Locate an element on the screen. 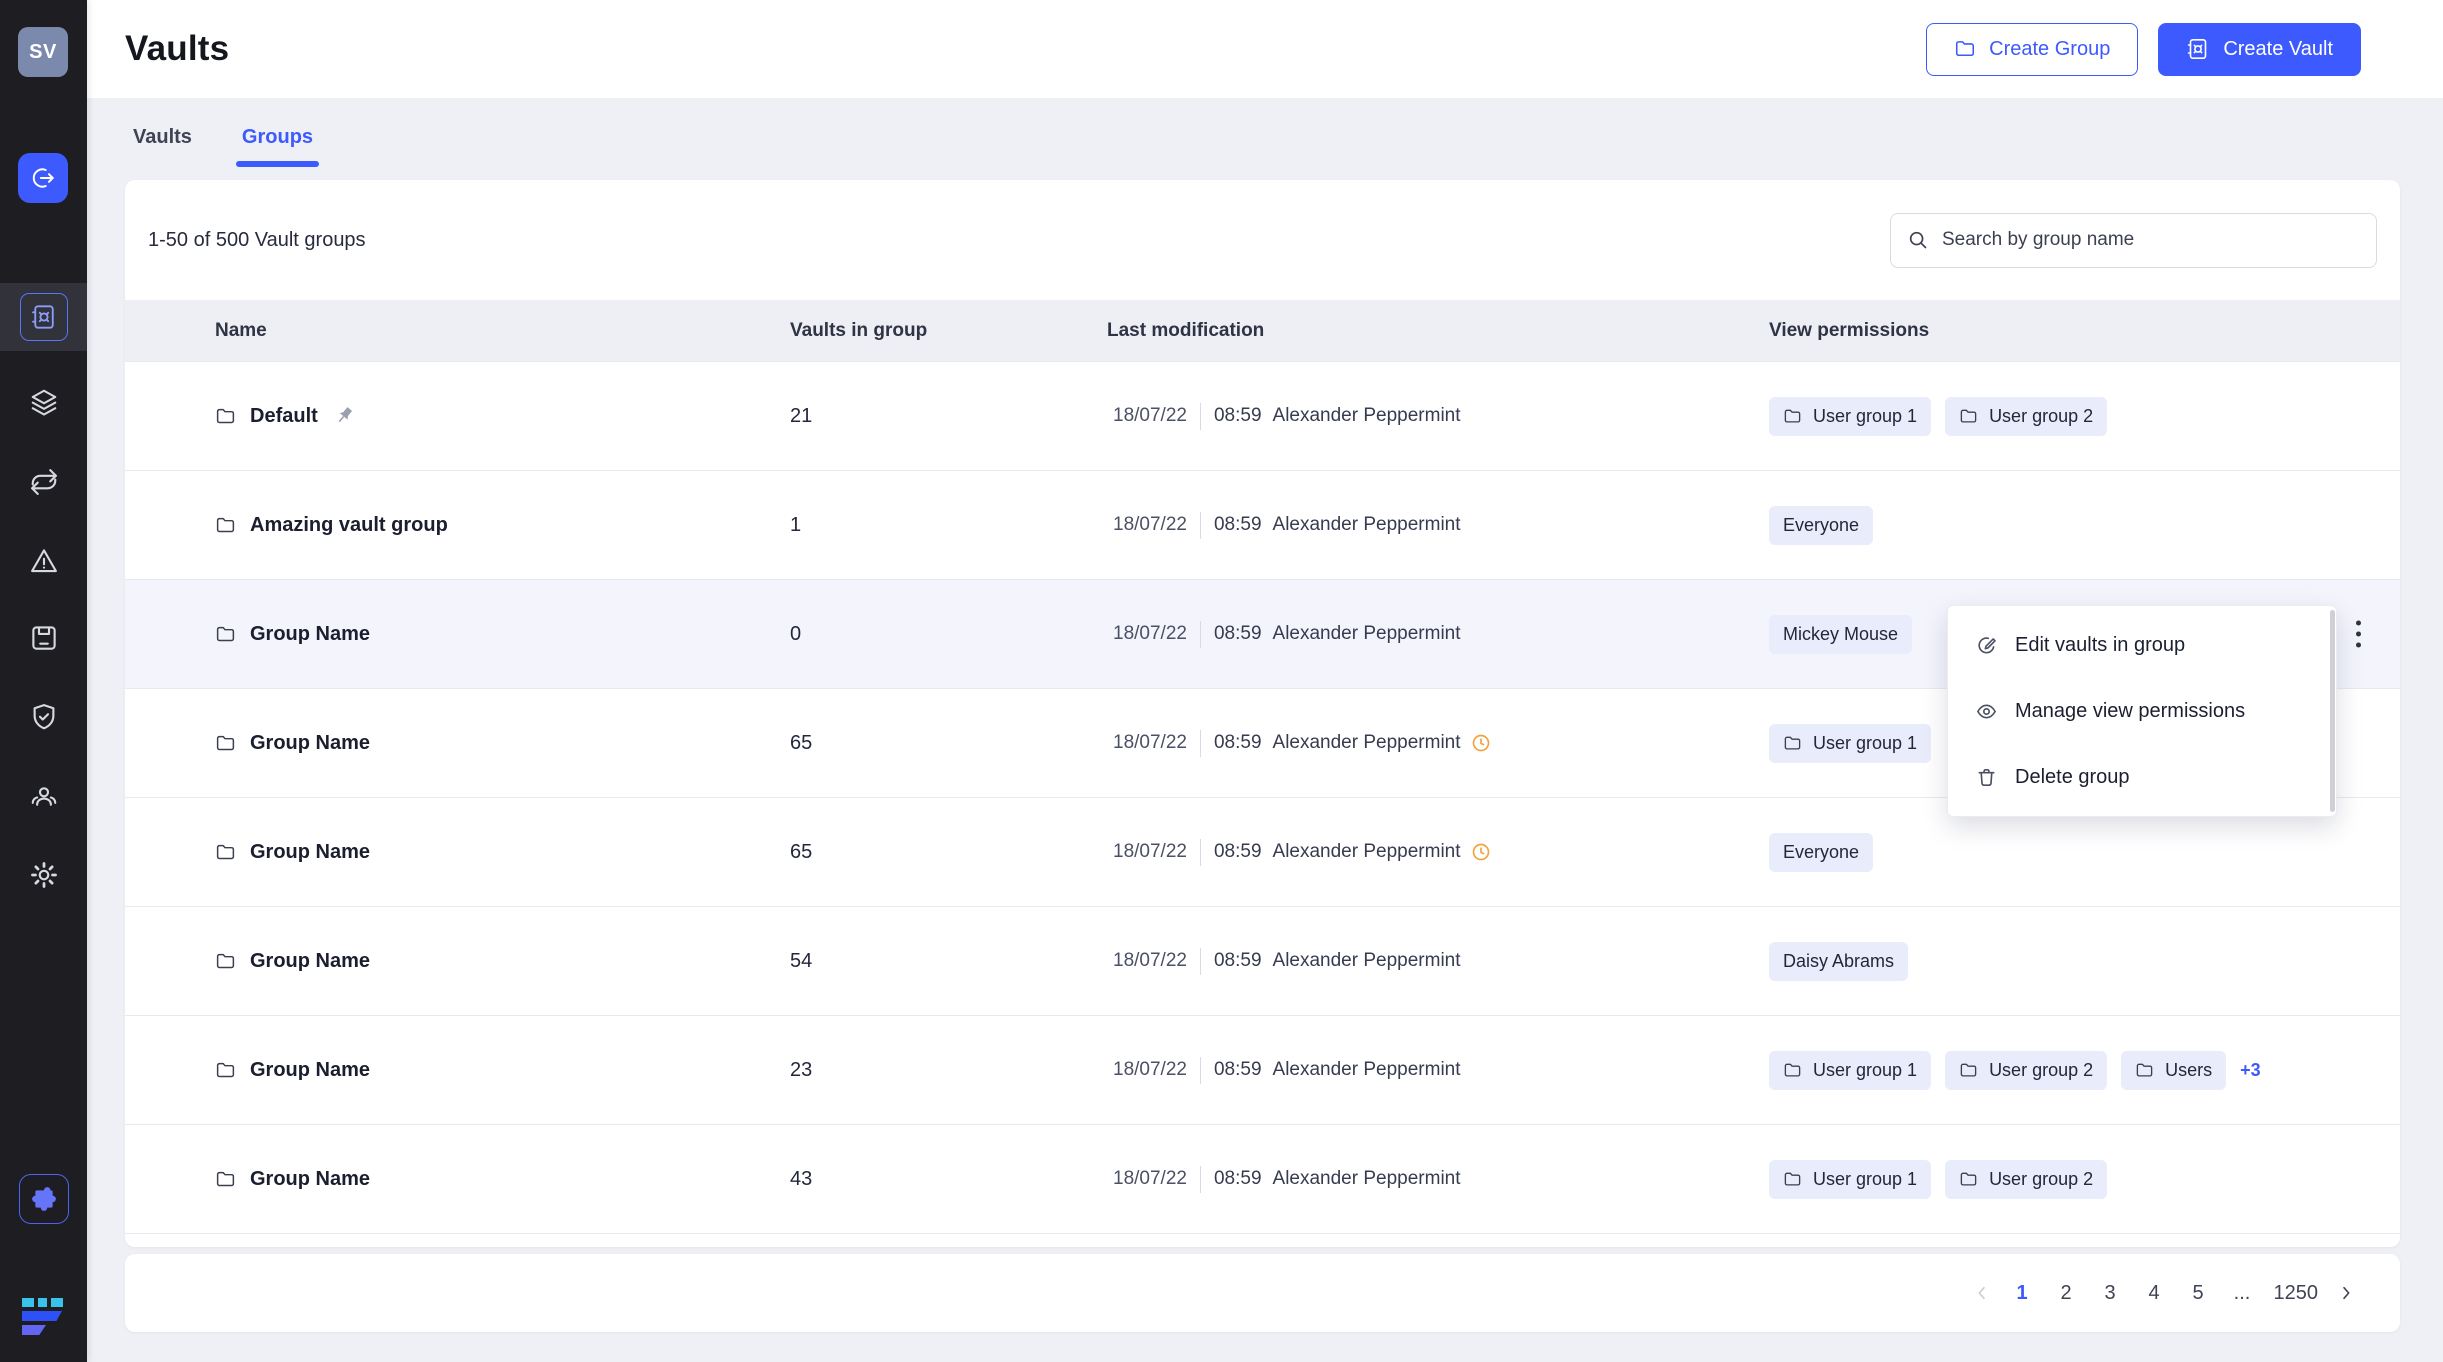 The width and height of the screenshot is (2443, 1362). create-vault-button: Create Vault is located at coordinates (2259, 49).